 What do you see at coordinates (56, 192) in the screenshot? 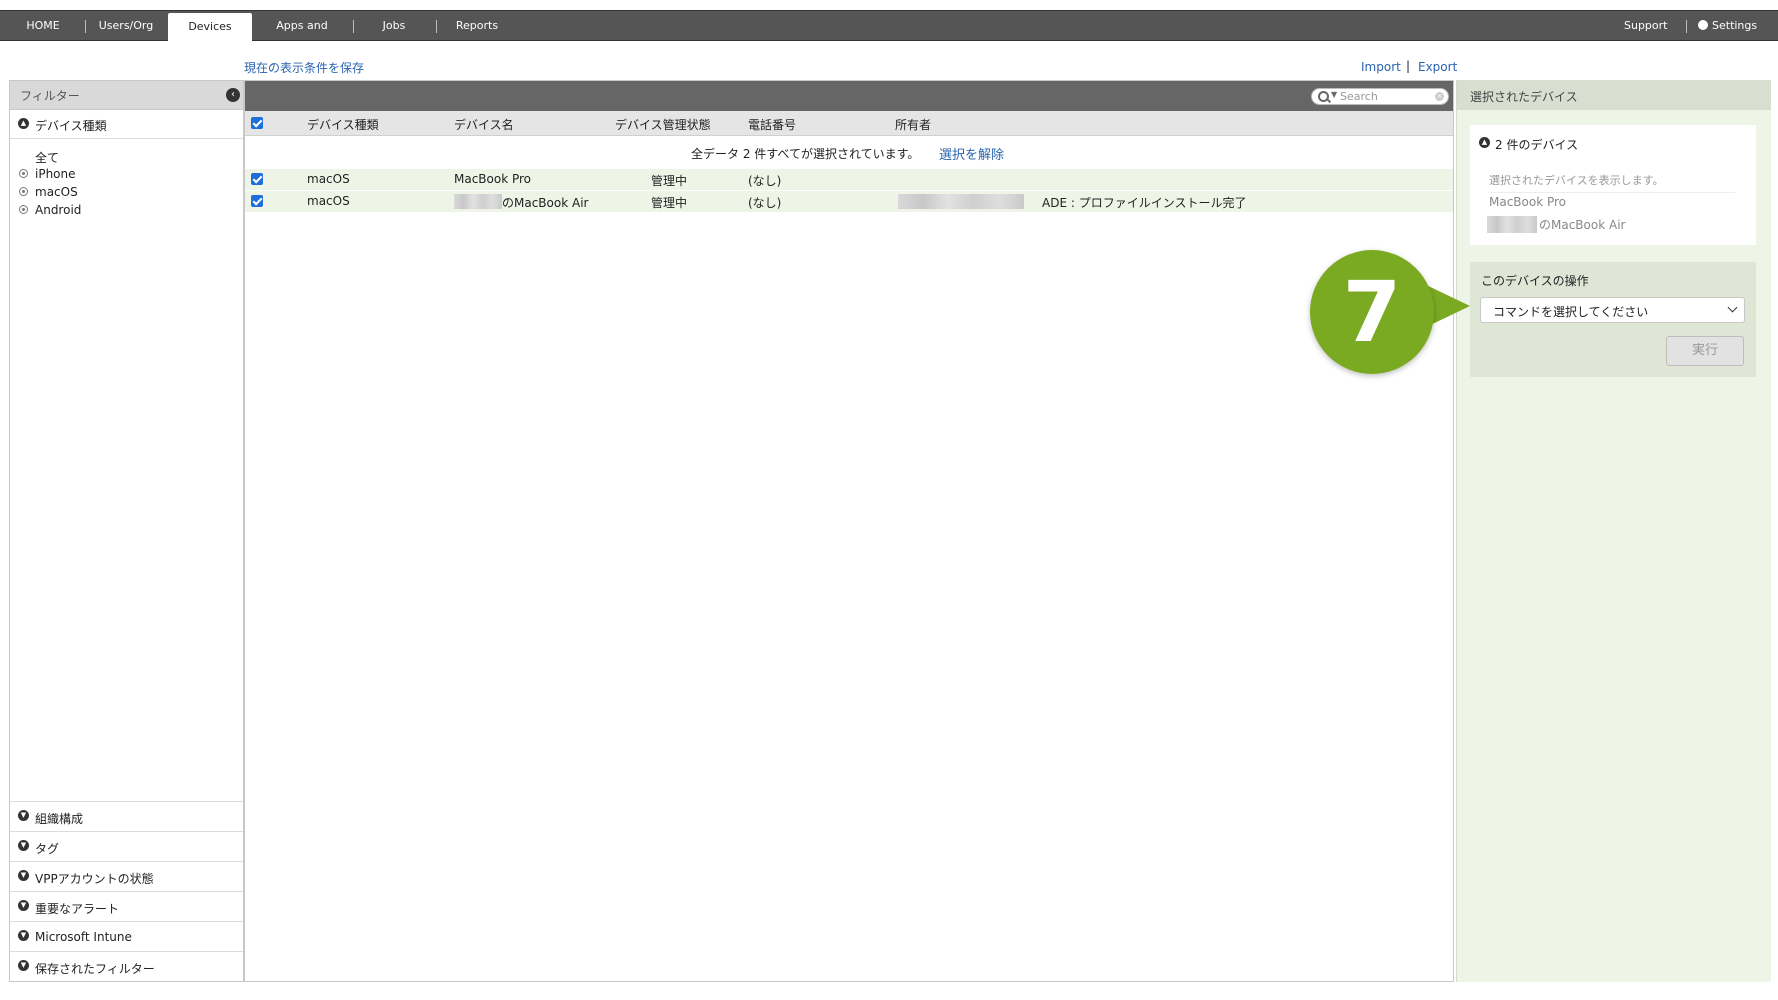
I see `filter-item-label: macOS` at bounding box center [56, 192].